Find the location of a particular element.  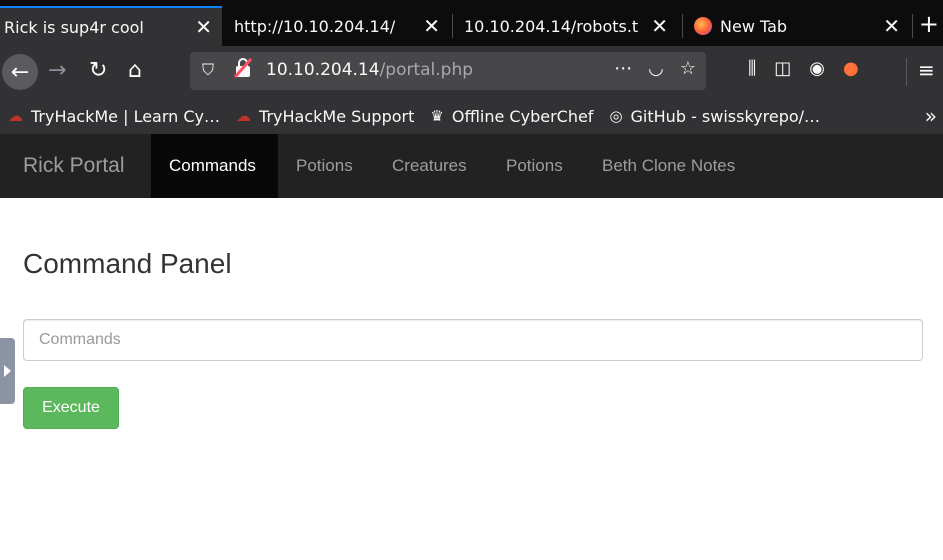

url-text: 10.10.204.14/portal.php is located at coordinates (369, 70).